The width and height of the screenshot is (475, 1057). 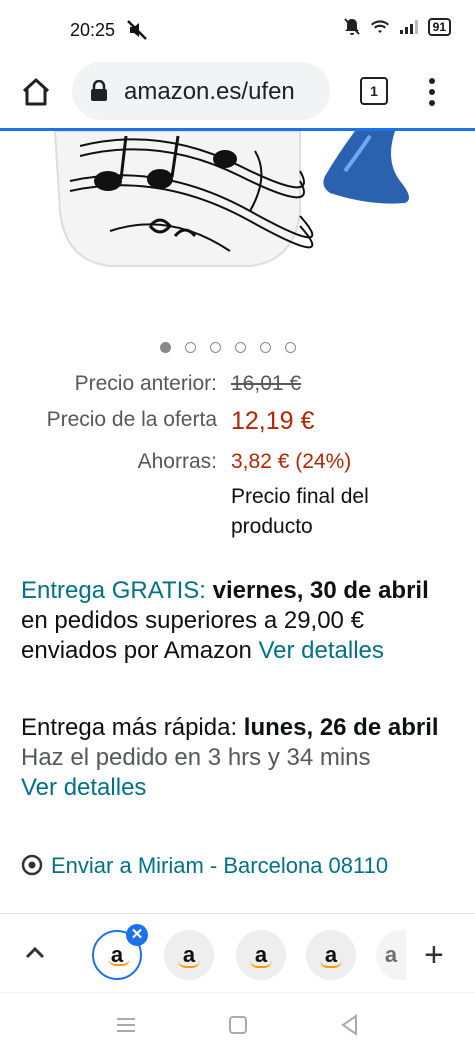 What do you see at coordinates (196, 757) in the screenshot?
I see `order-countdown: Haz el pedido en 3 hrs y 34 mins` at bounding box center [196, 757].